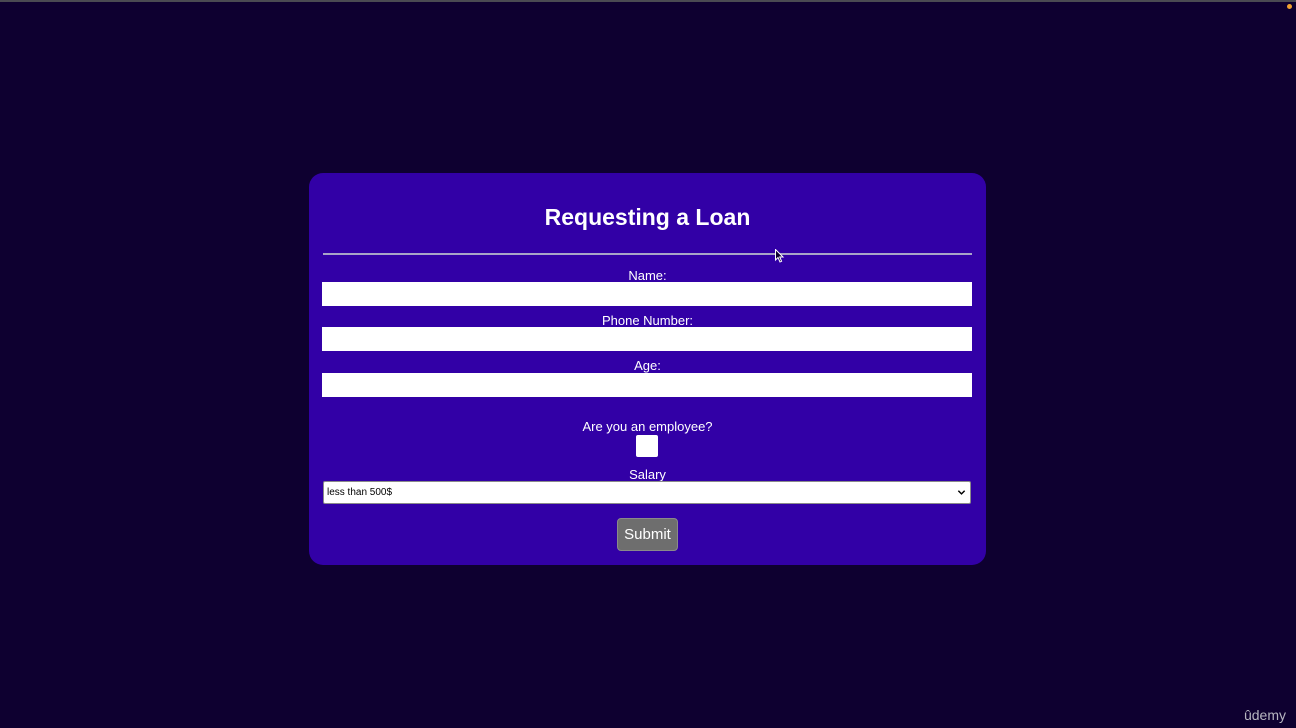 The width and height of the screenshot is (1296, 728). Describe the element at coordinates (647, 294) in the screenshot. I see `name-input` at that location.